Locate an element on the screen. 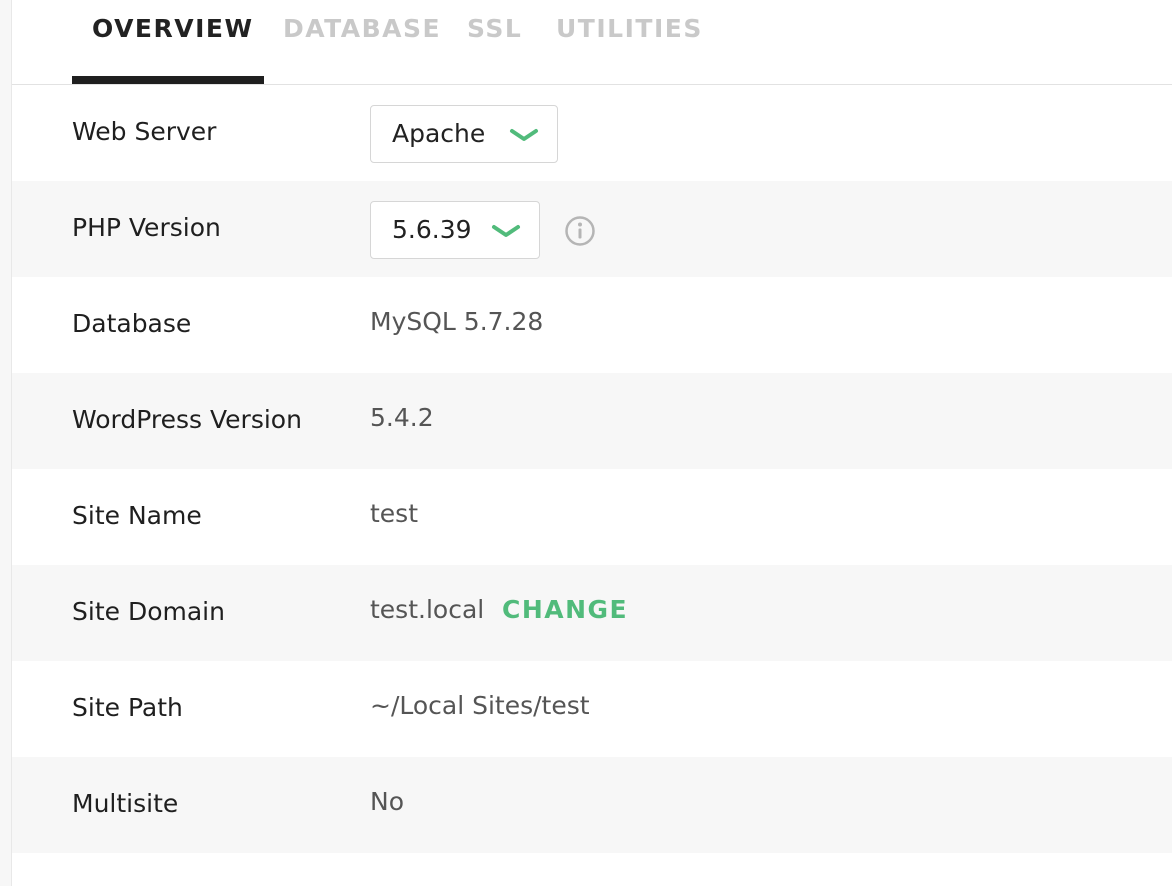 Image resolution: width=1172 pixels, height=886 pixels. row-database: Database MySQL 5.7.28 is located at coordinates (592, 325).